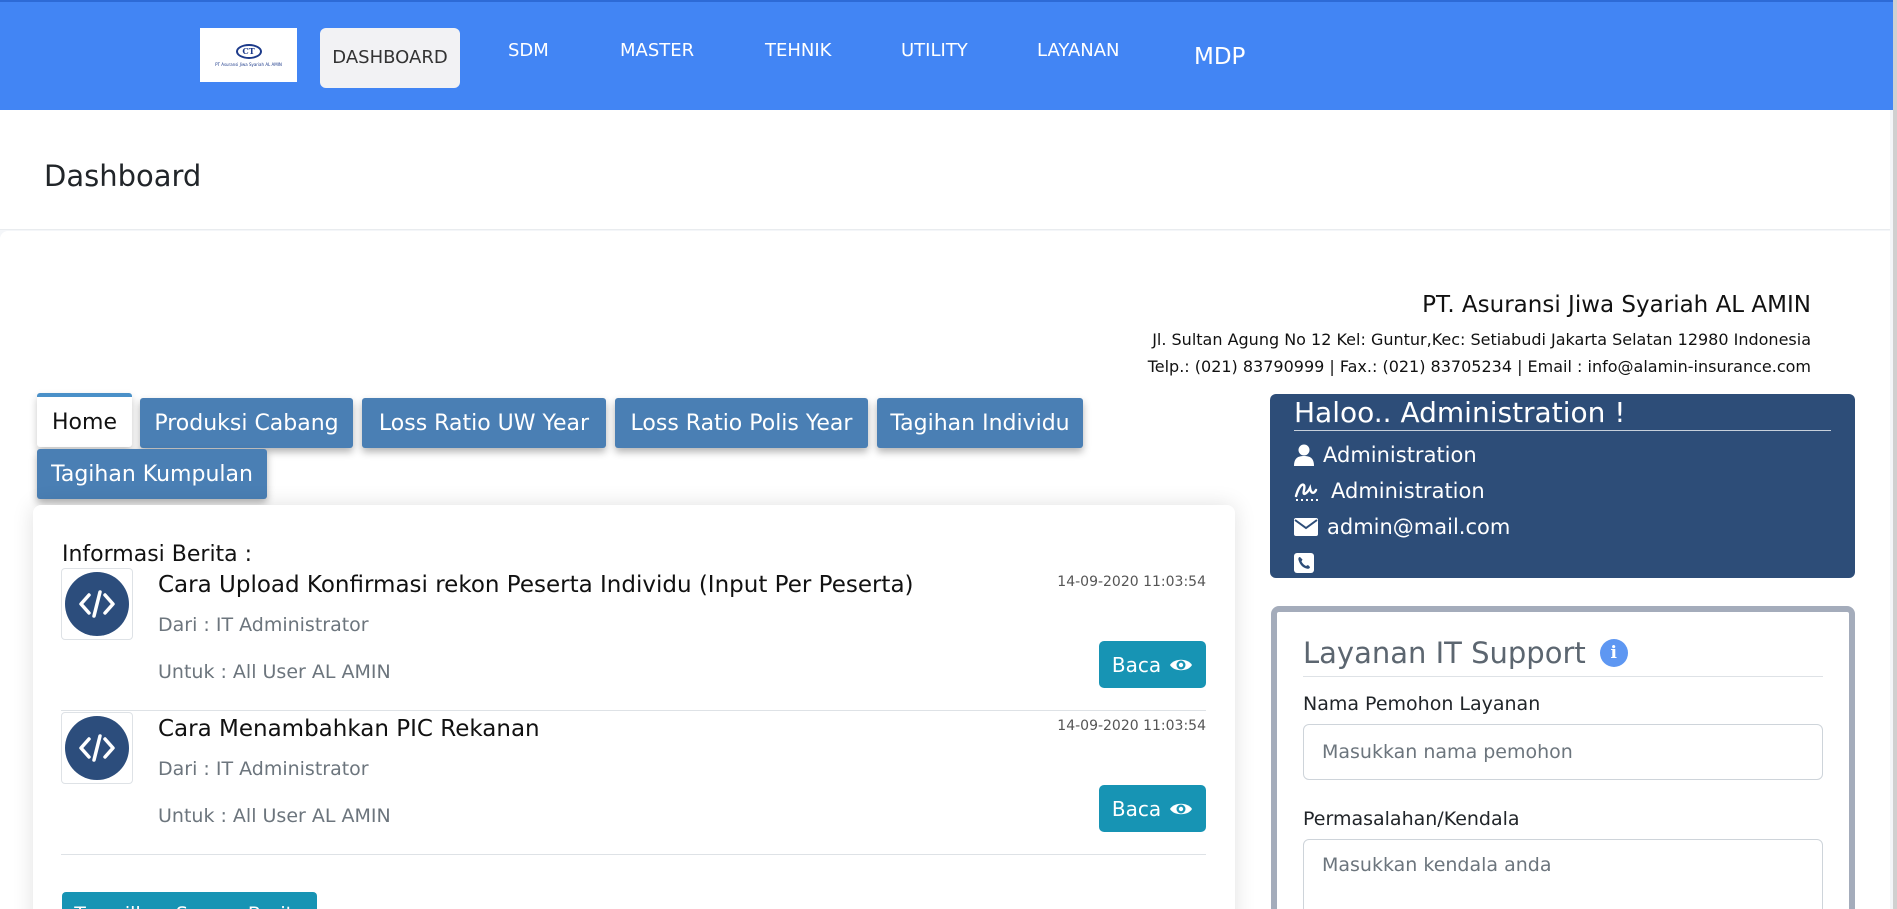  Describe the element at coordinates (1616, 305) in the screenshot. I see `company-name: PT. Asuransi Jiwa Syariah AL AMIN` at that location.